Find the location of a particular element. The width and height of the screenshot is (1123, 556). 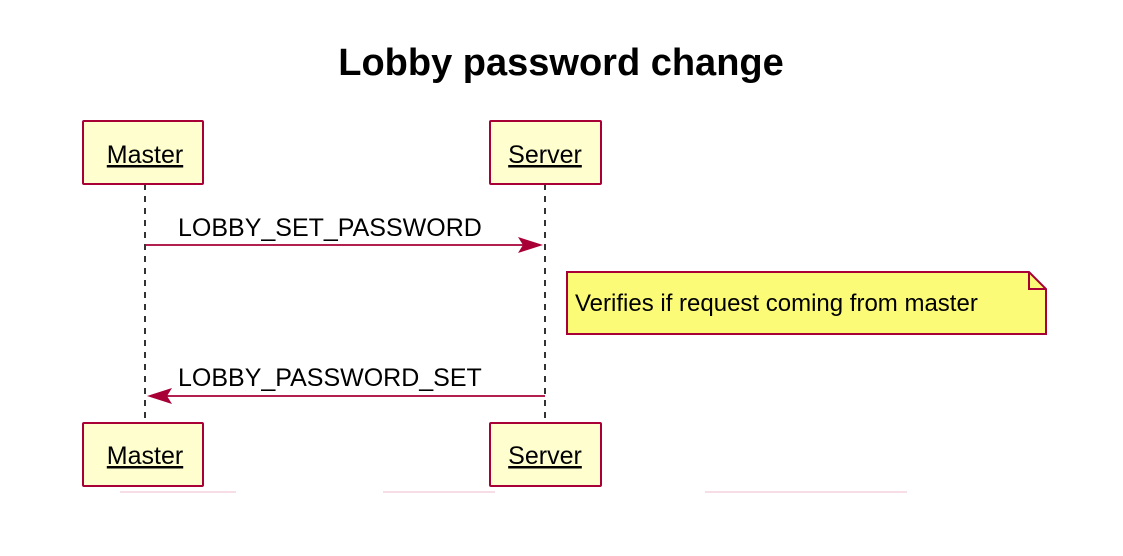

participant-server-top: Server is located at coordinates (545, 152).